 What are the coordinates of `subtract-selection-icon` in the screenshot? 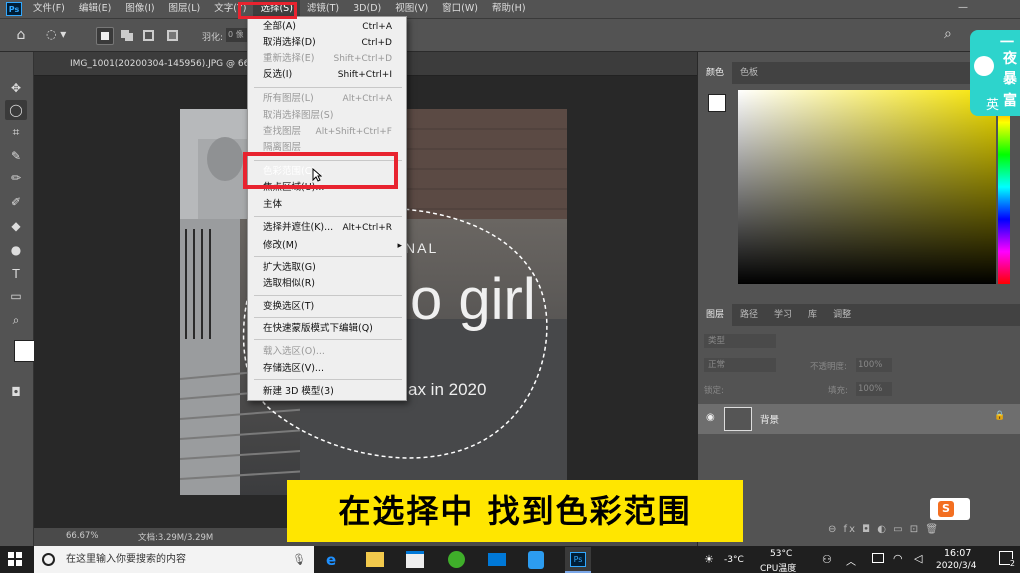 It's located at (149, 36).